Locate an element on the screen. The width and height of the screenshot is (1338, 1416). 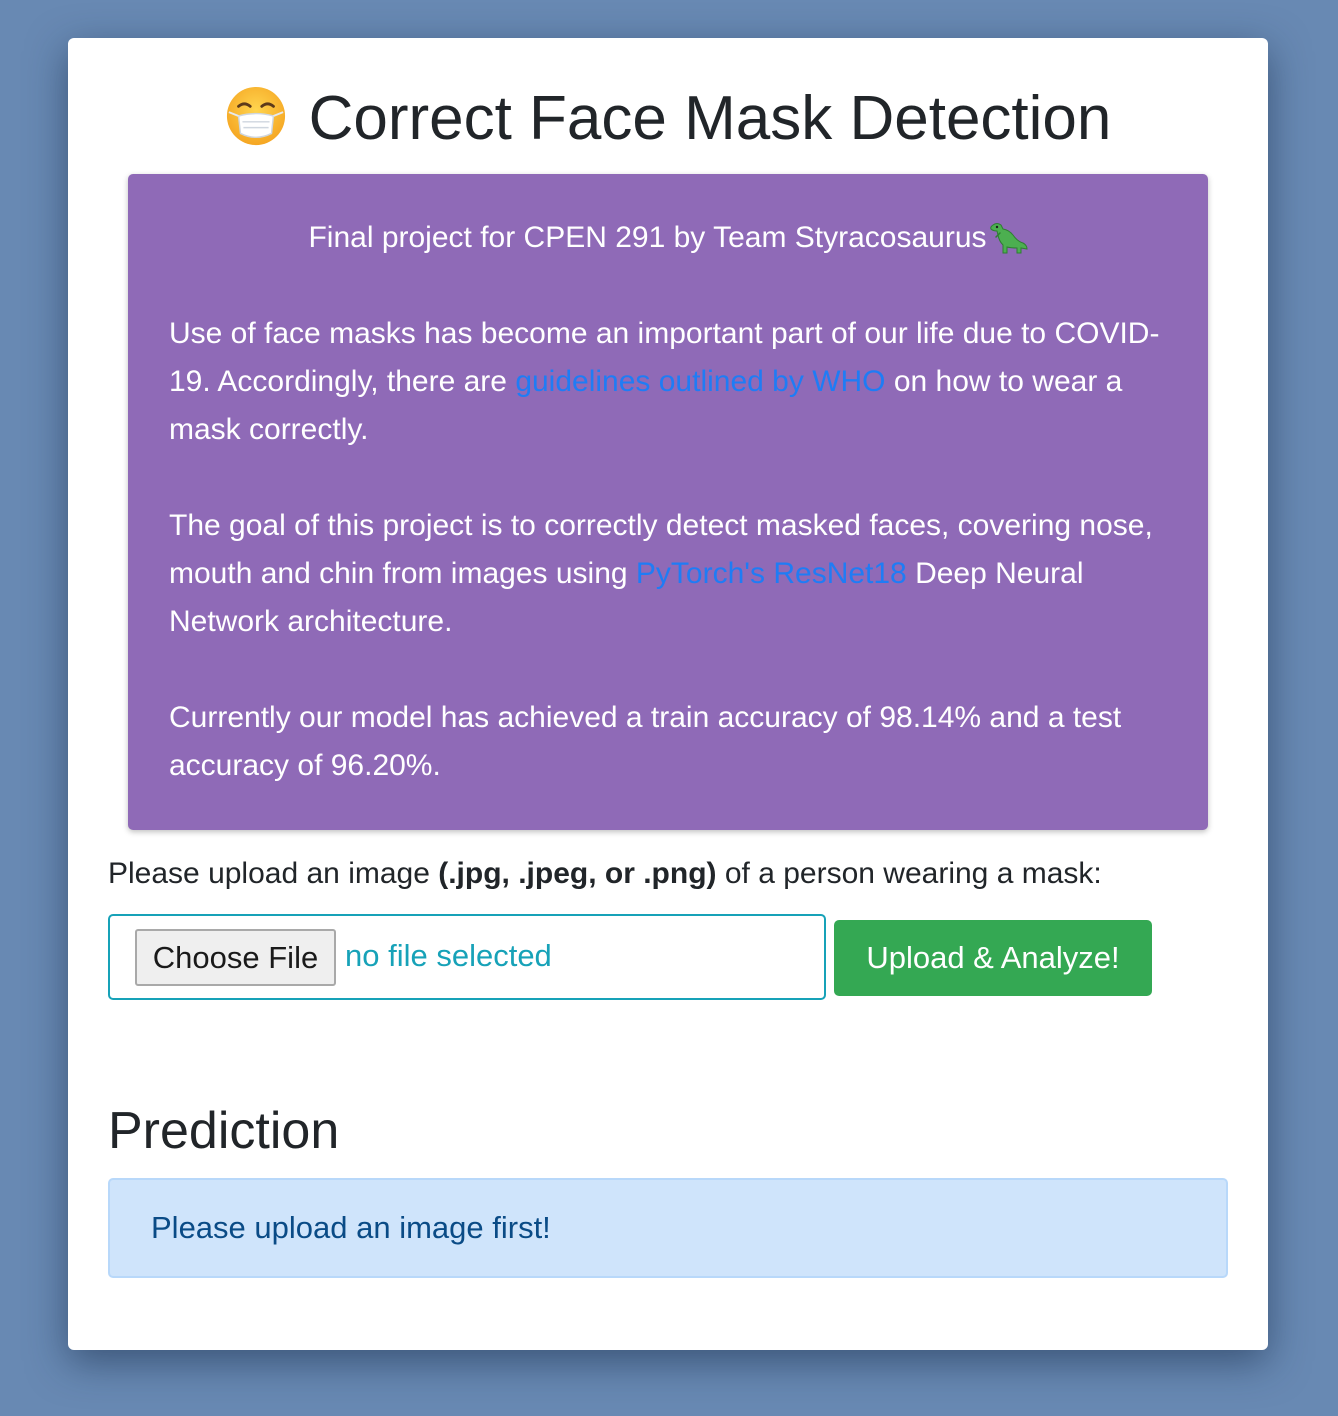
page-title: Correct Face Mask Detection is located at coordinates (710, 118).